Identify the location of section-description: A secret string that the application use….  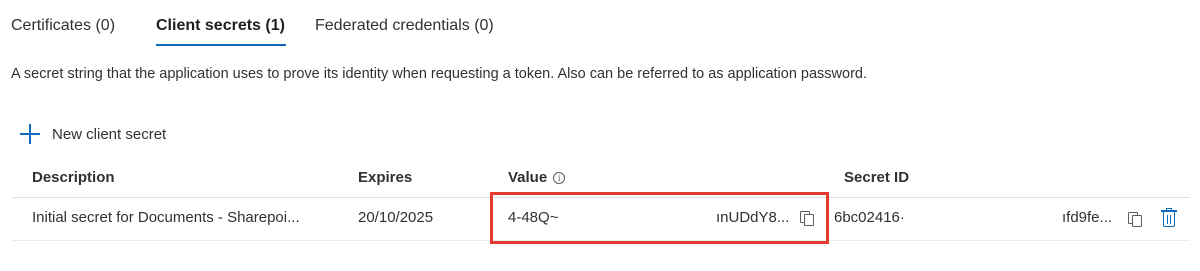
(439, 74).